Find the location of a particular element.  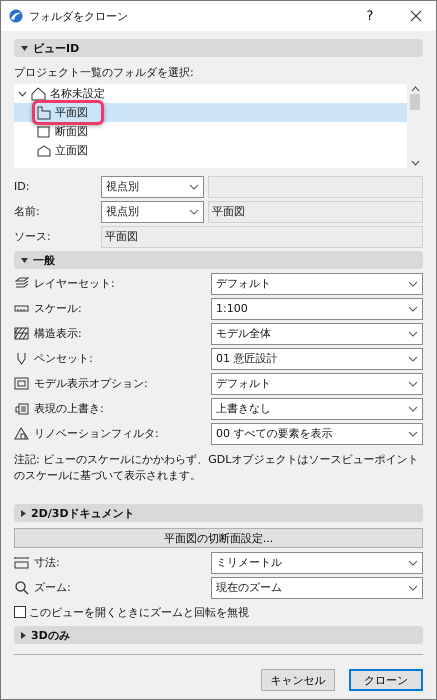

source-label: ソース: is located at coordinates (32, 236).